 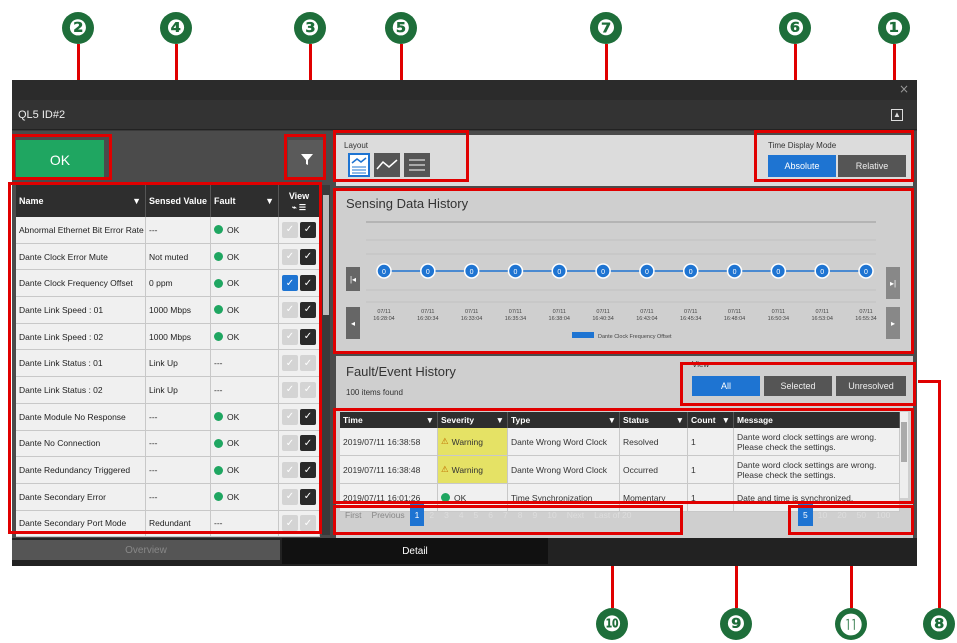 I want to click on left-scrollbar, so click(x=326, y=360).